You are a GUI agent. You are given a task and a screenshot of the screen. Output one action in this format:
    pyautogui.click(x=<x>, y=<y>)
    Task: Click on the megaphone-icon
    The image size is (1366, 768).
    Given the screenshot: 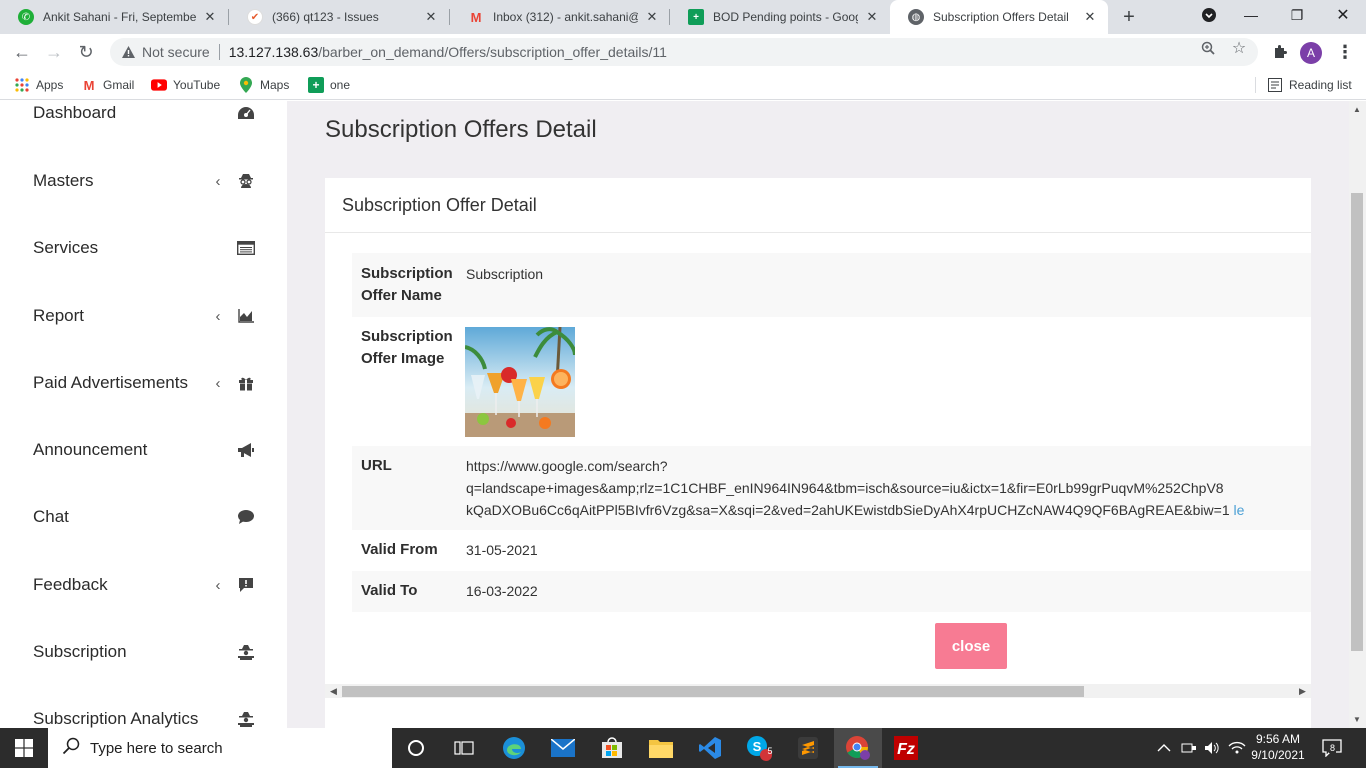 What is the action you would take?
    pyautogui.click(x=246, y=450)
    